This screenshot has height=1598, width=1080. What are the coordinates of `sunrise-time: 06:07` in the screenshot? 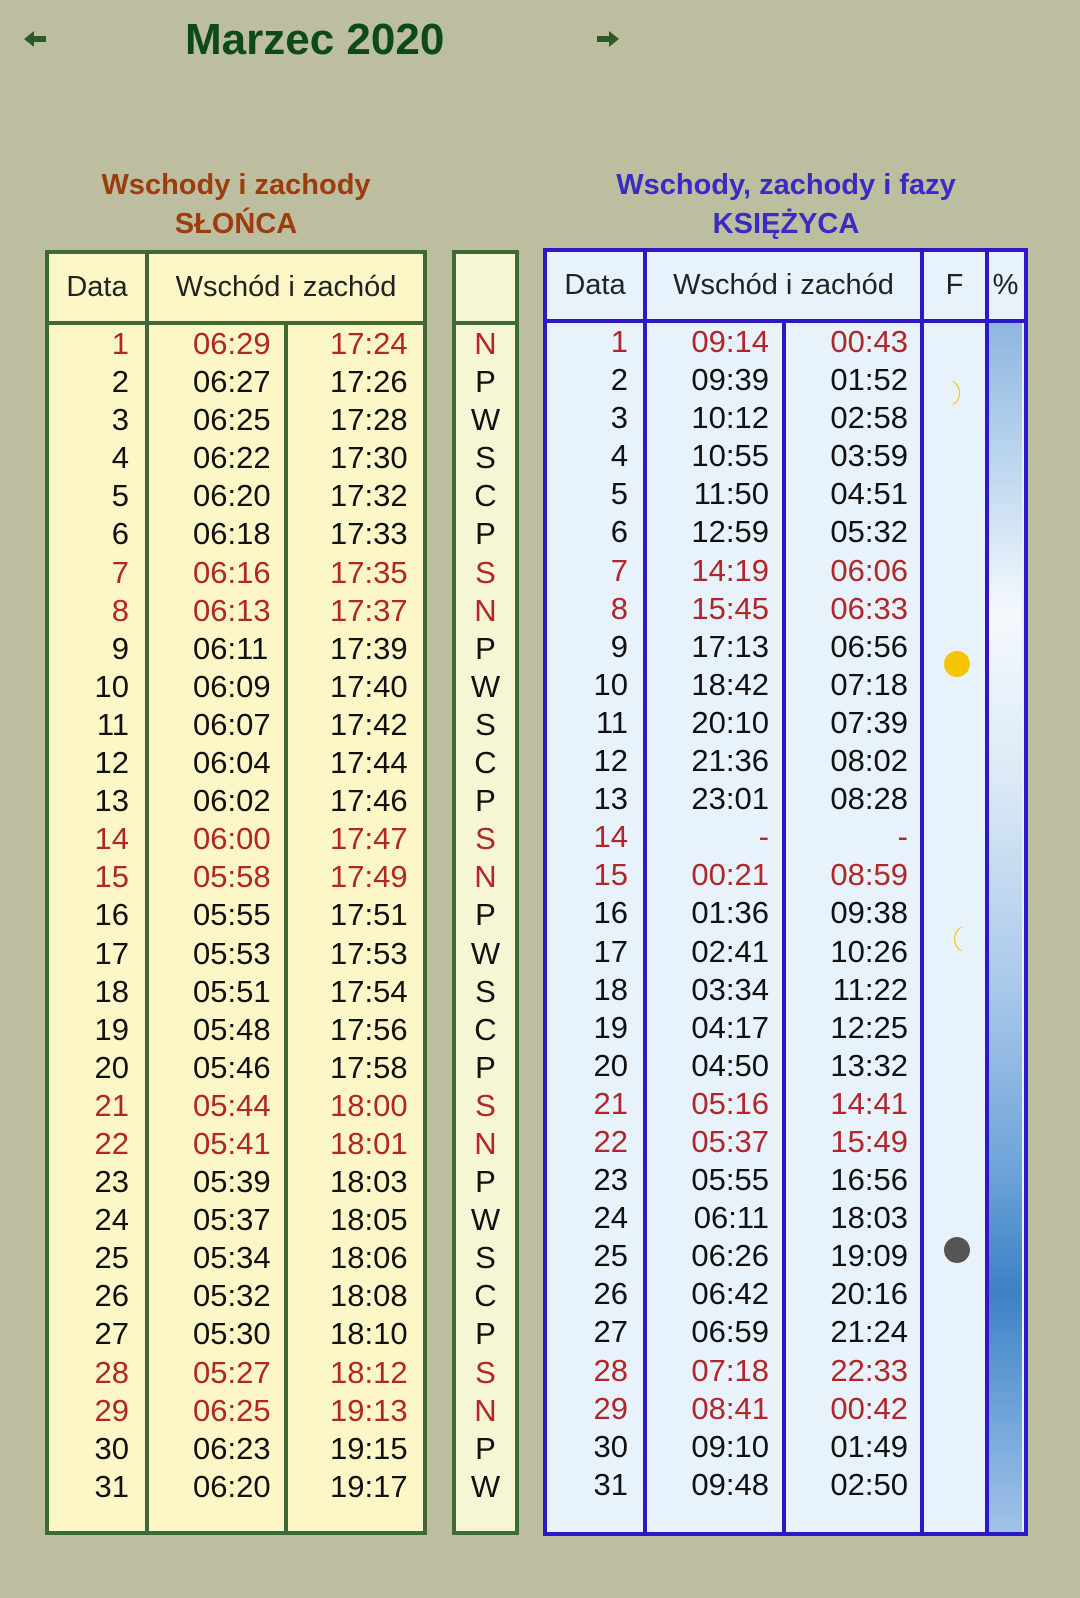 It's located at (232, 724).